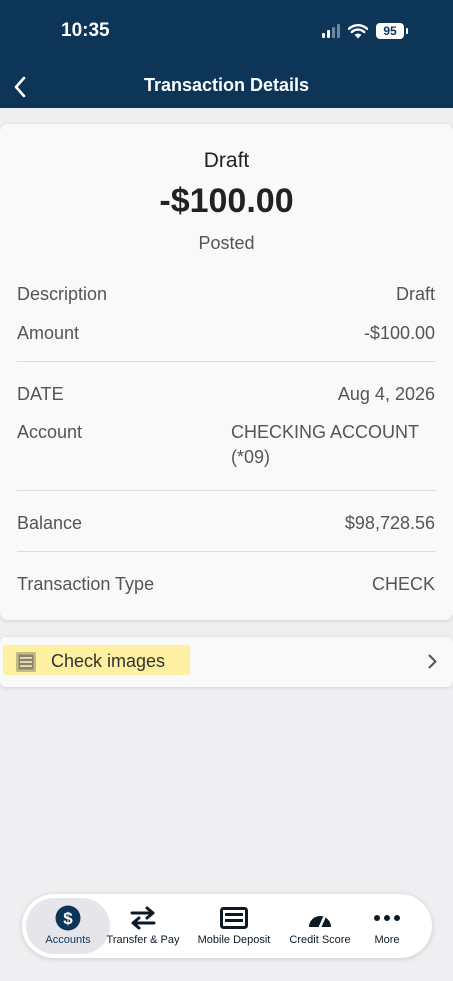 The width and height of the screenshot is (453, 981). Describe the element at coordinates (415, 294) in the screenshot. I see `description-value: Draft` at that location.